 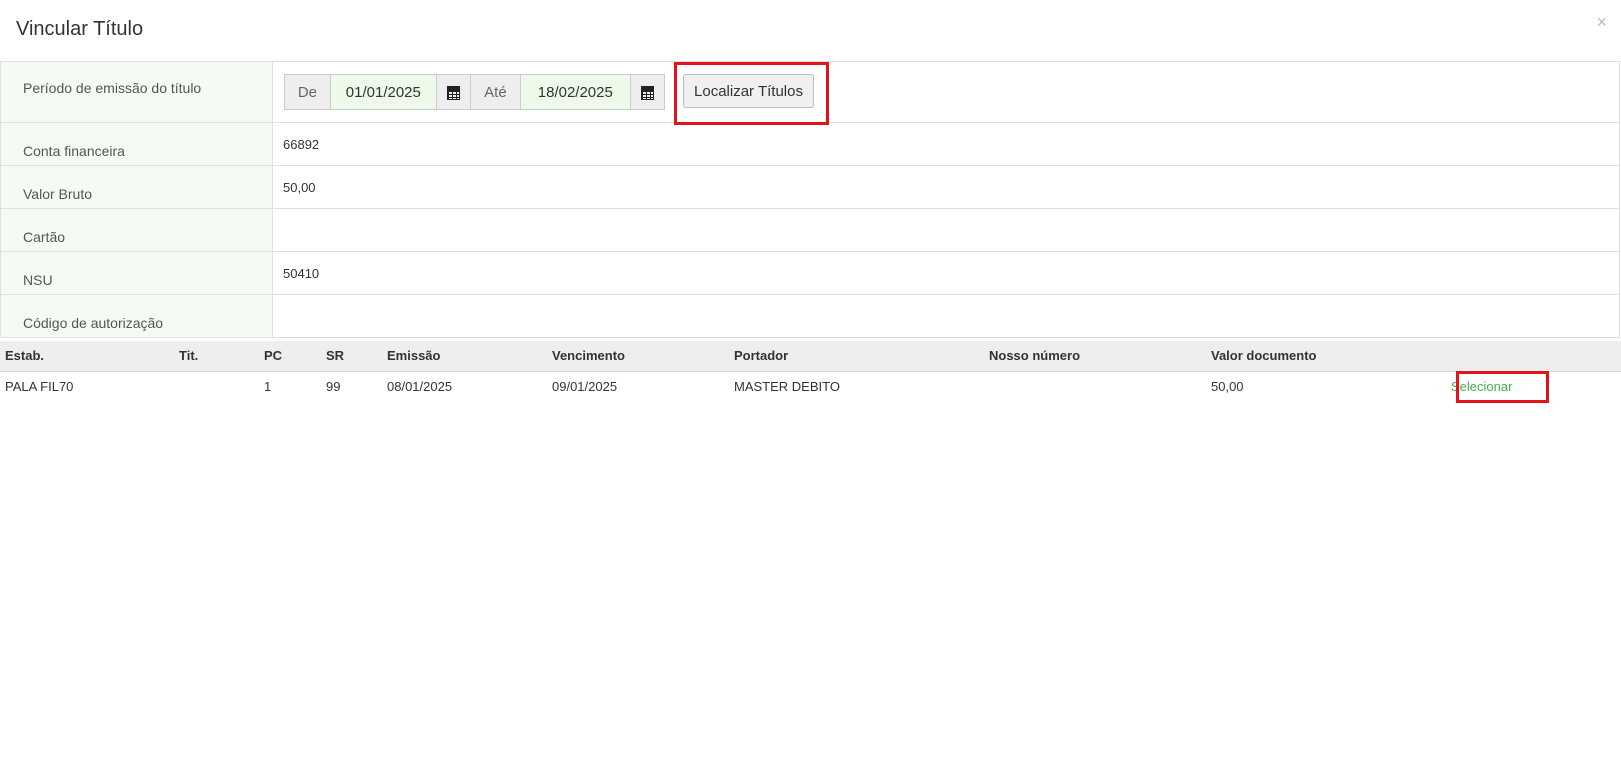 What do you see at coordinates (299, 187) in the screenshot?
I see `valor-bruto-value: 50,00` at bounding box center [299, 187].